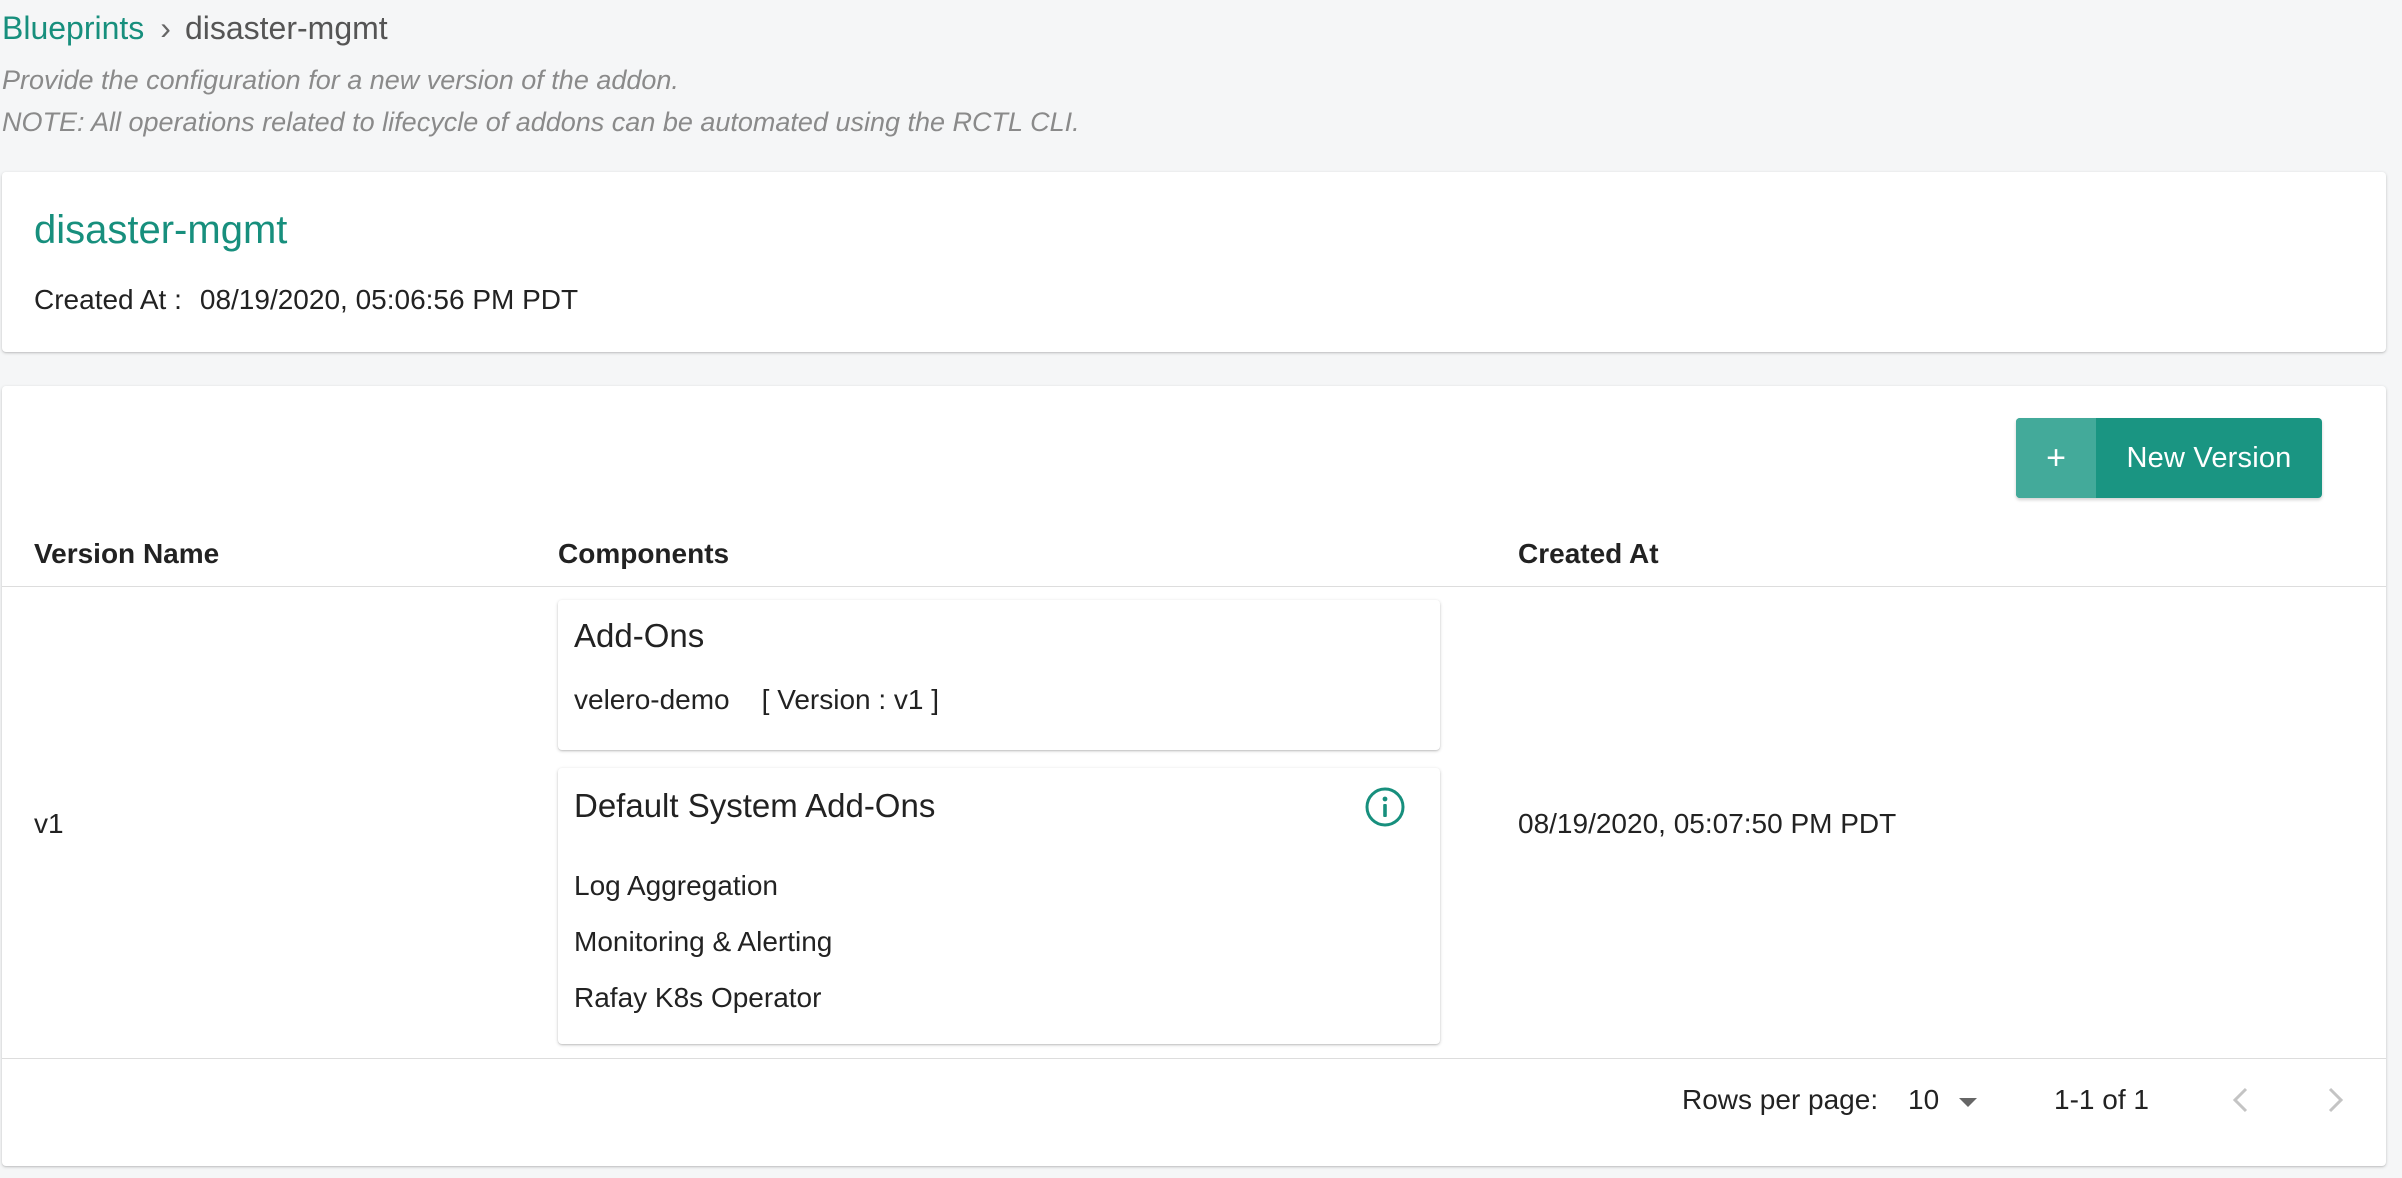 This screenshot has height=1178, width=2402. I want to click on system-addon-item: Monitoring & Alerting, so click(703, 941).